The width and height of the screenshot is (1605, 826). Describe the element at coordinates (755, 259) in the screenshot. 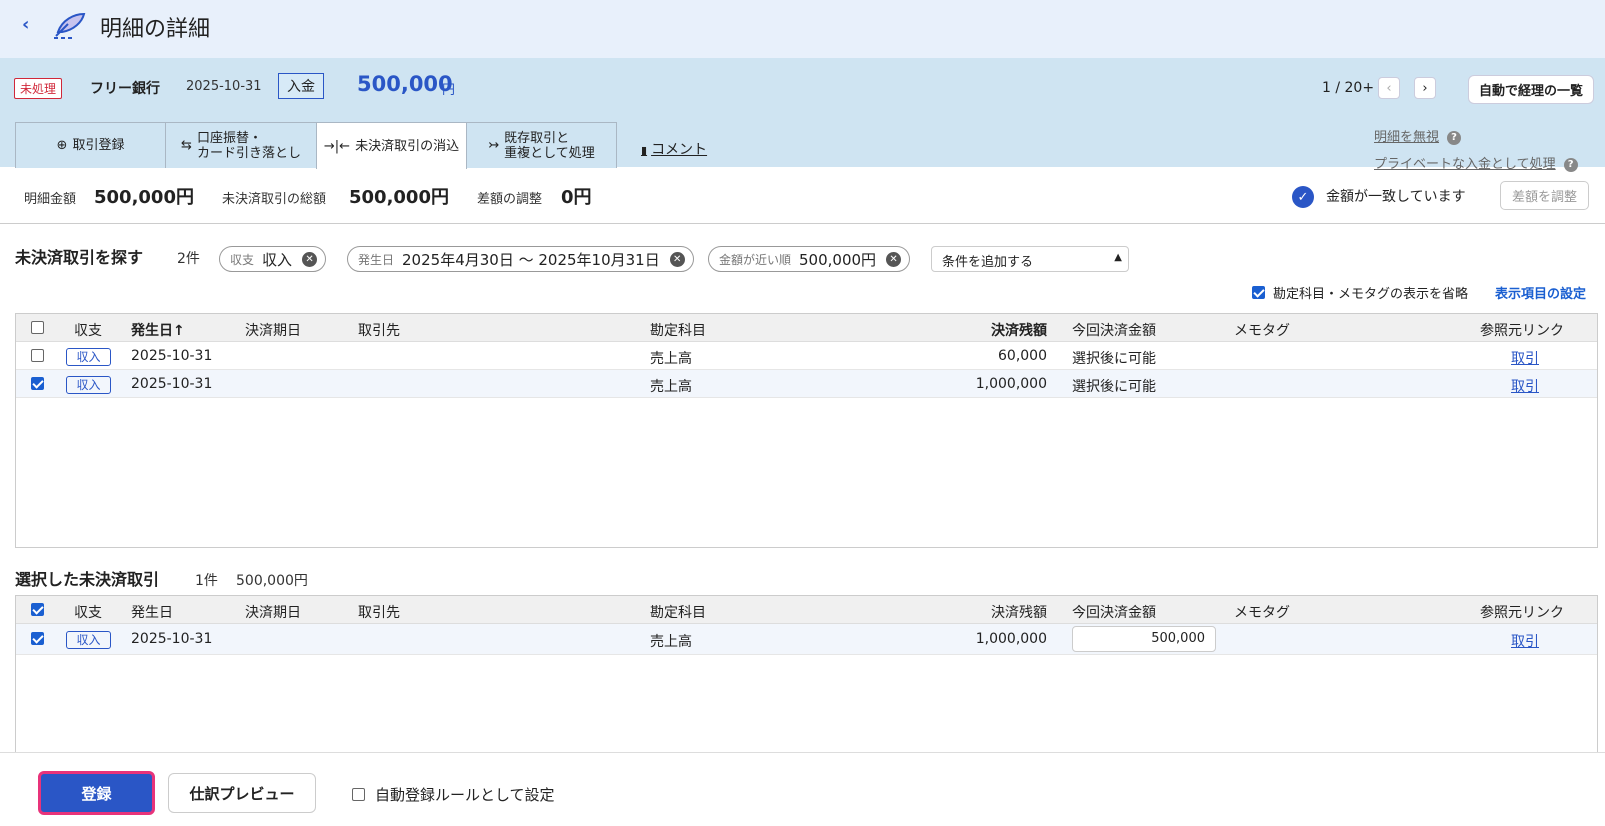

I see `chip-key: 金額が近い順` at that location.